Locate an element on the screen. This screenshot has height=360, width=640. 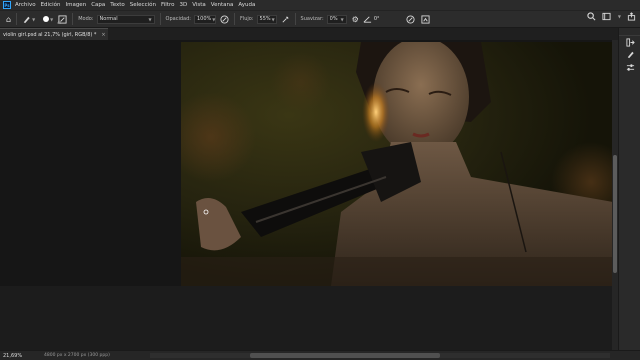
brush-tool-icon is located at coordinates (26, 19).